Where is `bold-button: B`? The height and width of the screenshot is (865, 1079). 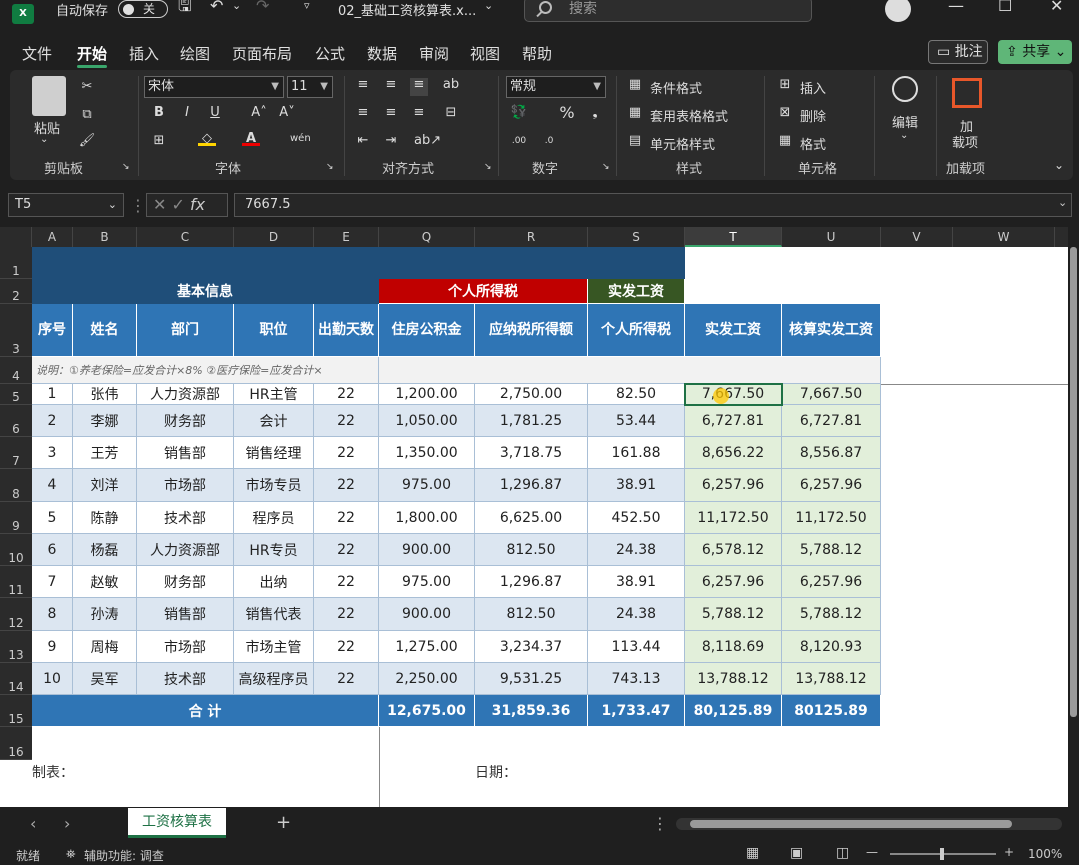
bold-button: B is located at coordinates (159, 113).